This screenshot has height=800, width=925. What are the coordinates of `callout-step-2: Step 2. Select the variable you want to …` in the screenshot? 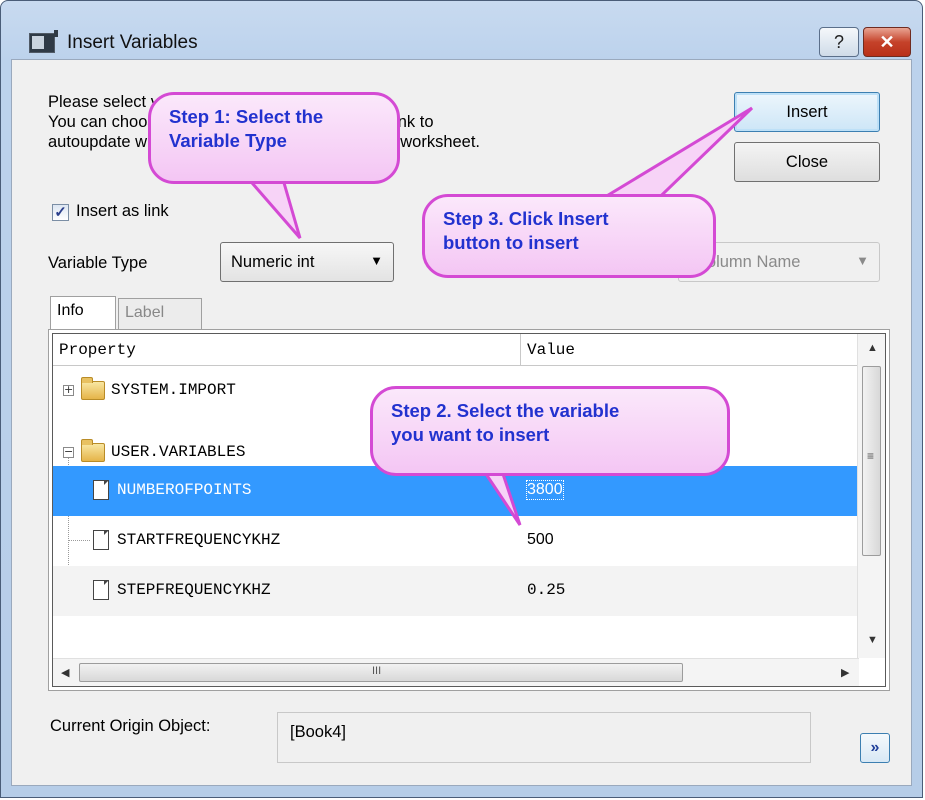 It's located at (550, 431).